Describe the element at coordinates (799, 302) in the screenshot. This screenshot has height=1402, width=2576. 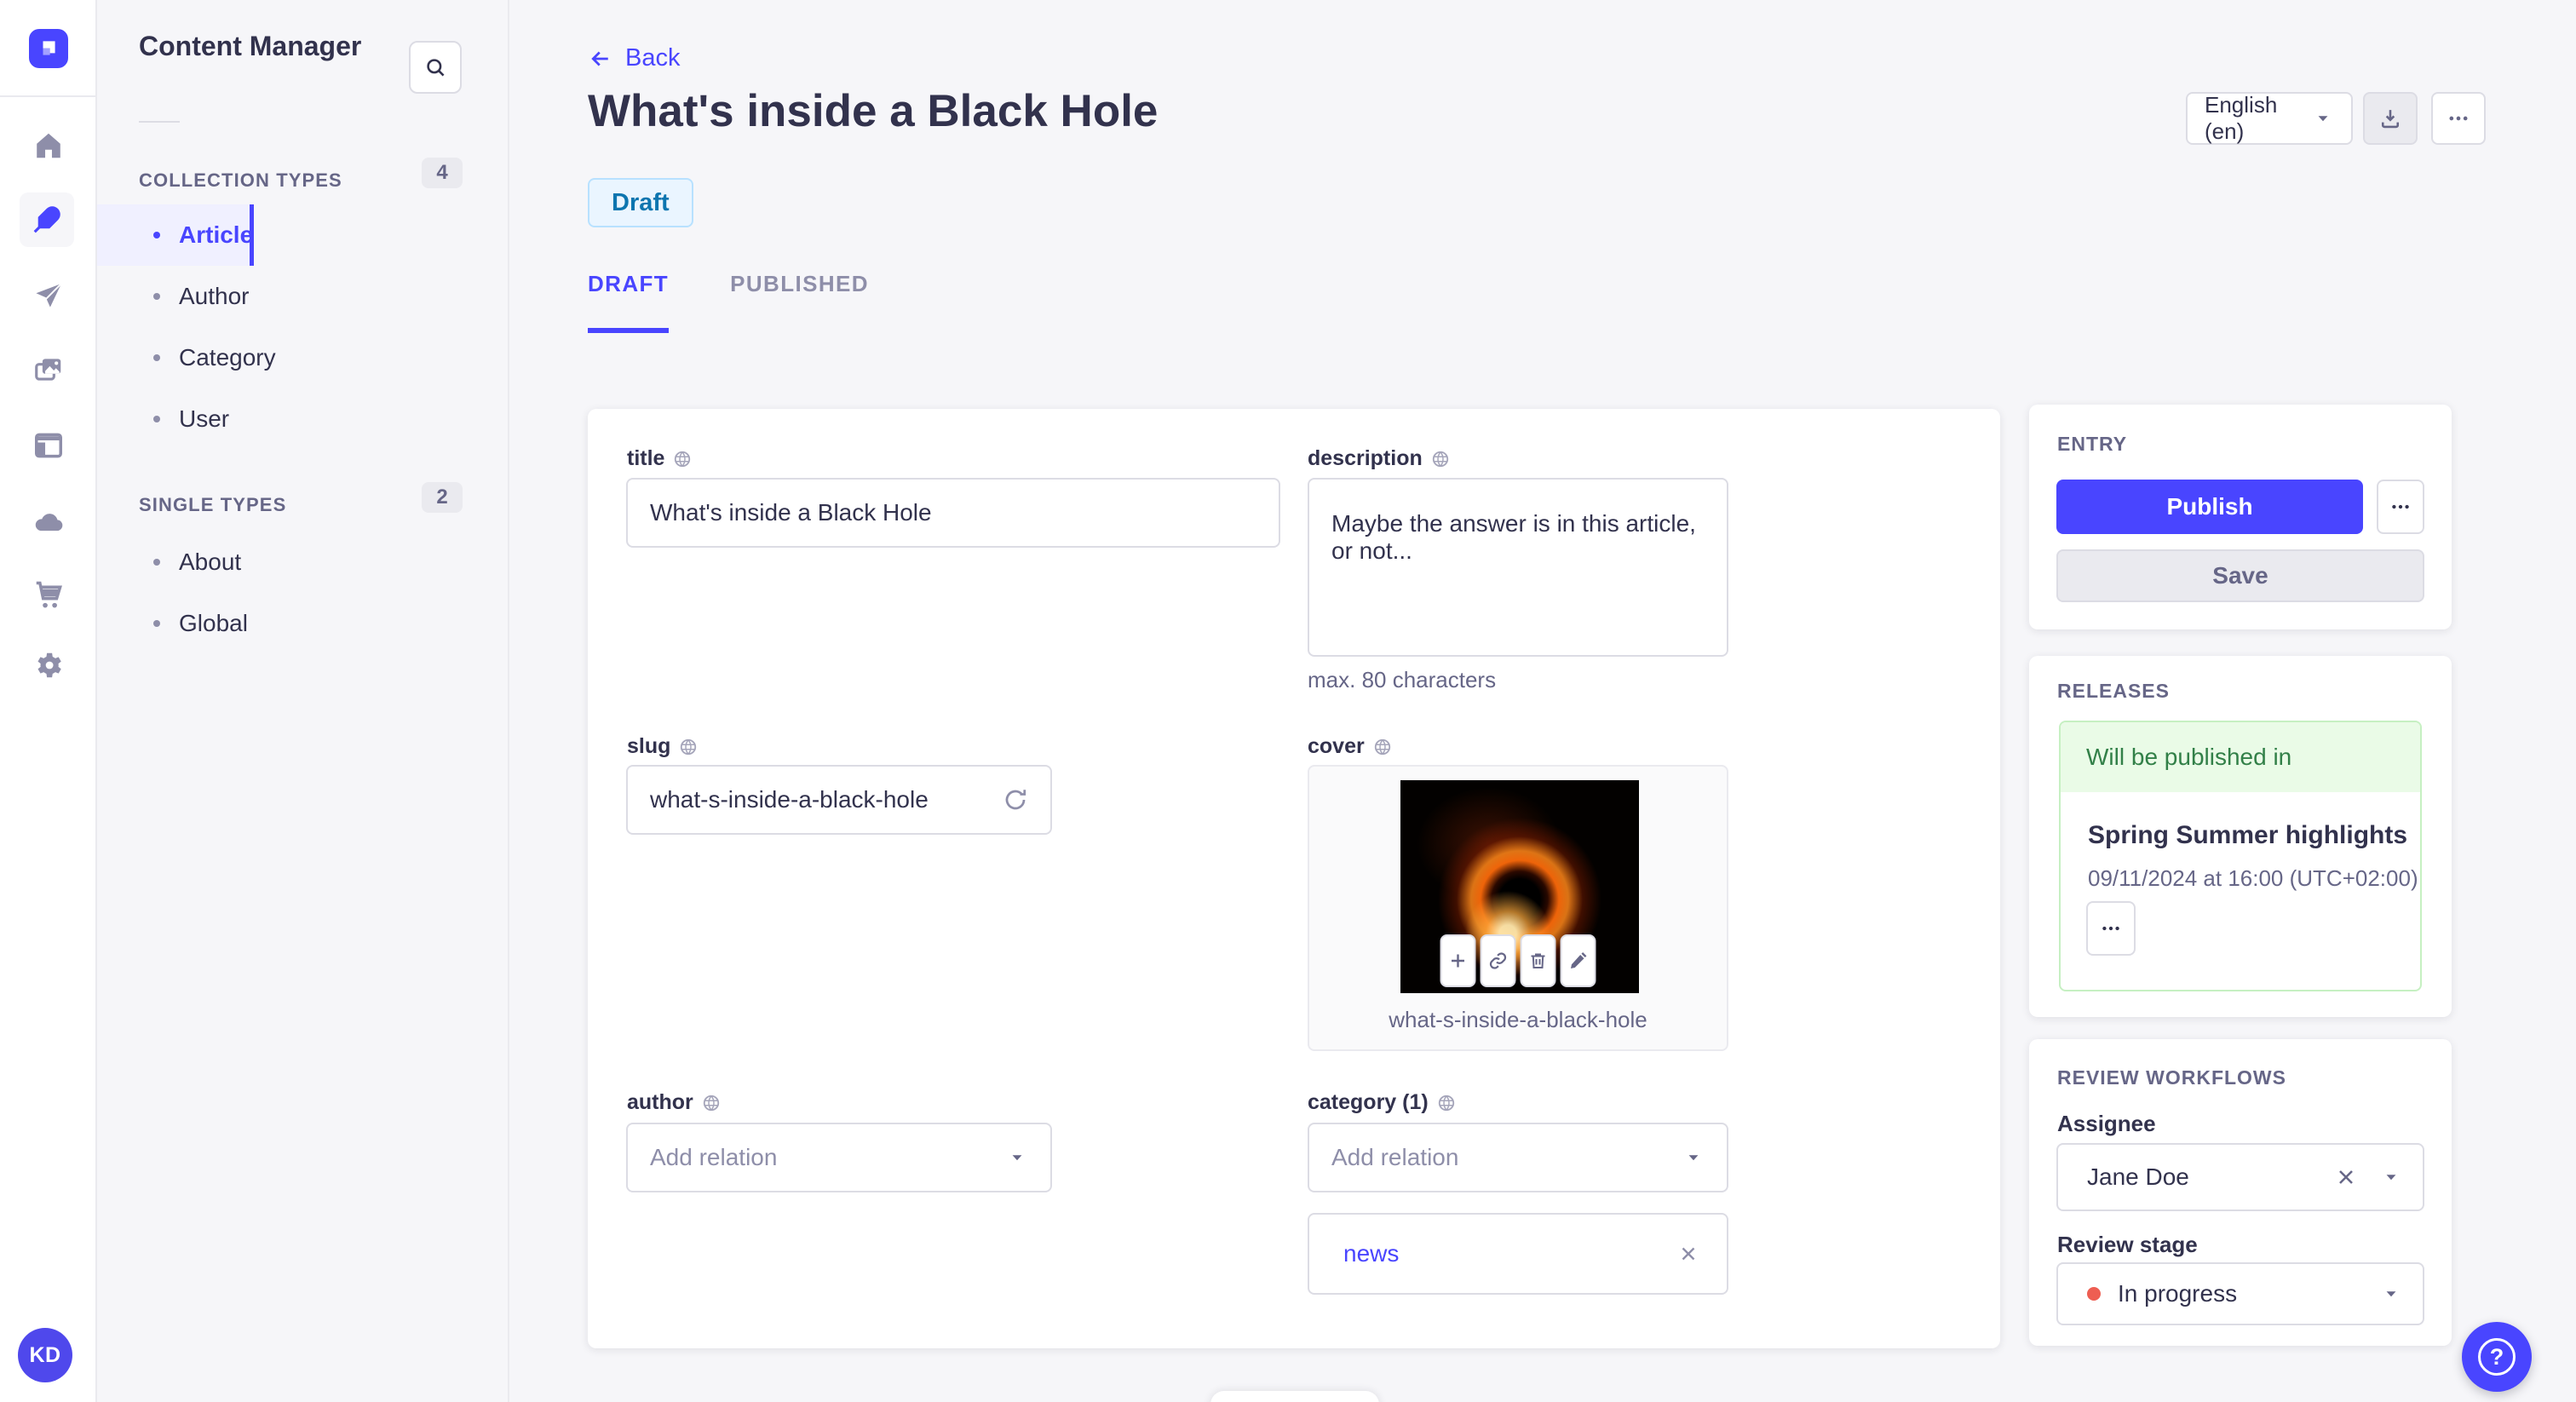
I see `tab-published: PUBLISHED` at that location.